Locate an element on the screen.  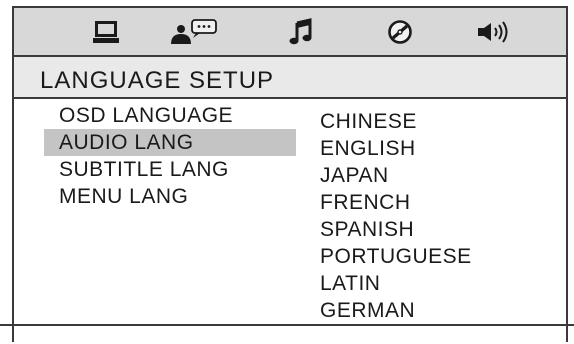
speech-bubble-person-icon is located at coordinates (194, 31).